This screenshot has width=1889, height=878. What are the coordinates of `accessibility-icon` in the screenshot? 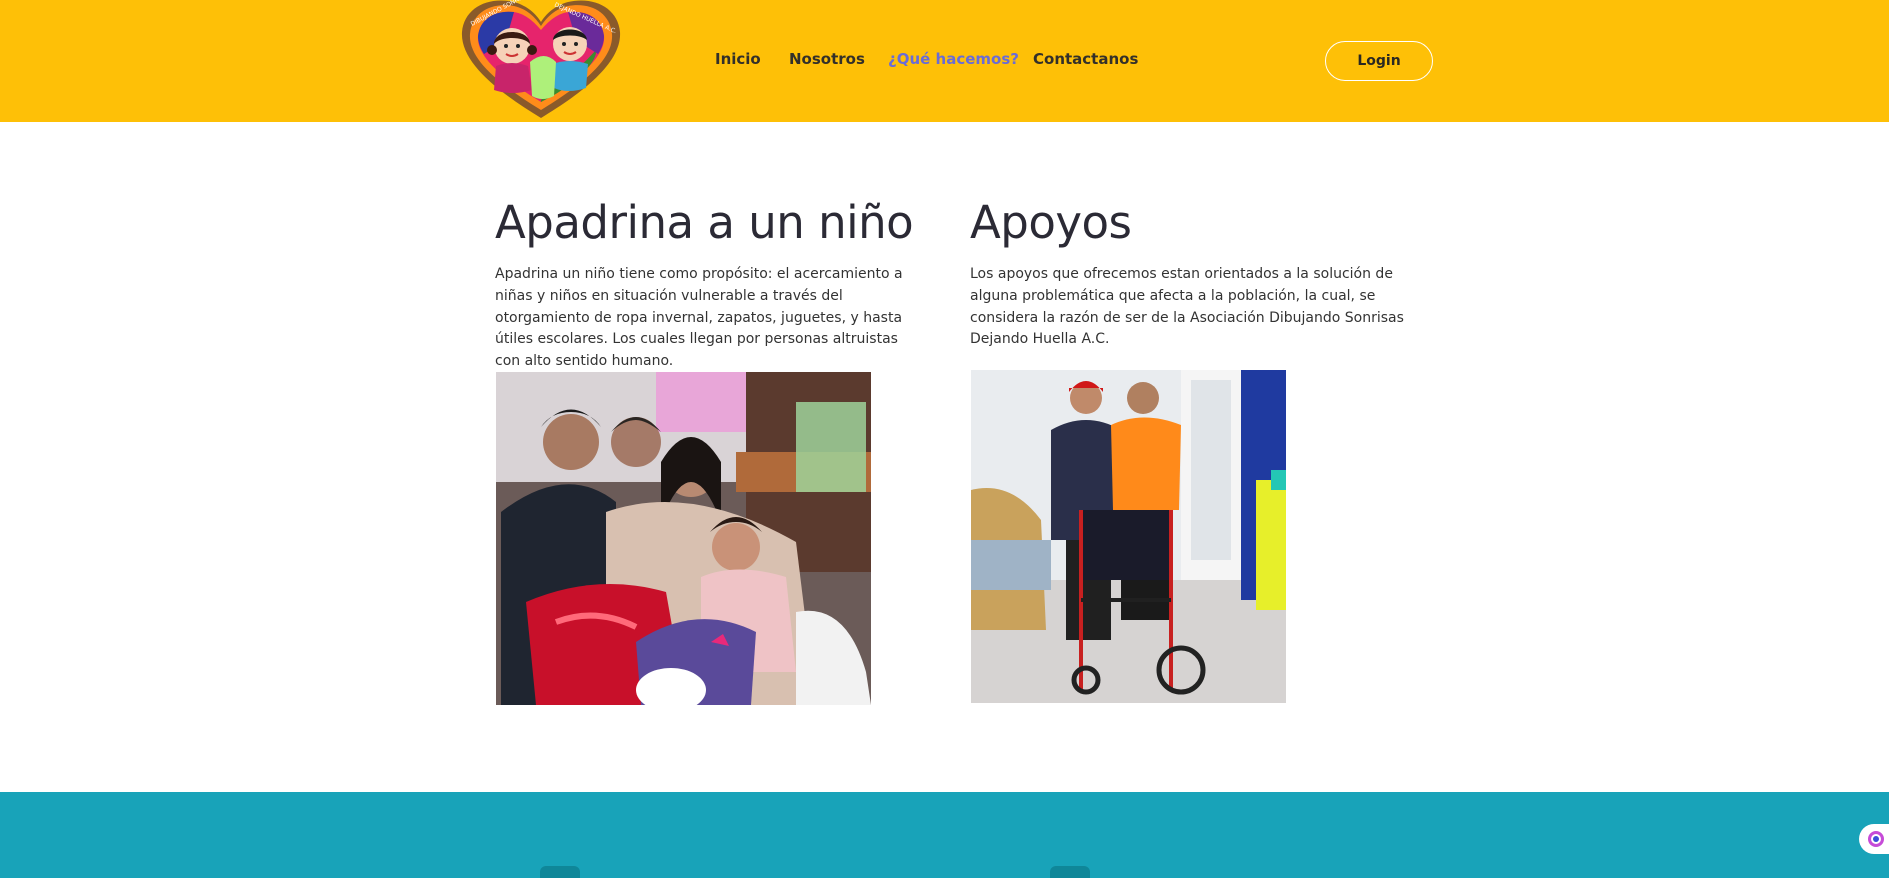 It's located at (1874, 839).